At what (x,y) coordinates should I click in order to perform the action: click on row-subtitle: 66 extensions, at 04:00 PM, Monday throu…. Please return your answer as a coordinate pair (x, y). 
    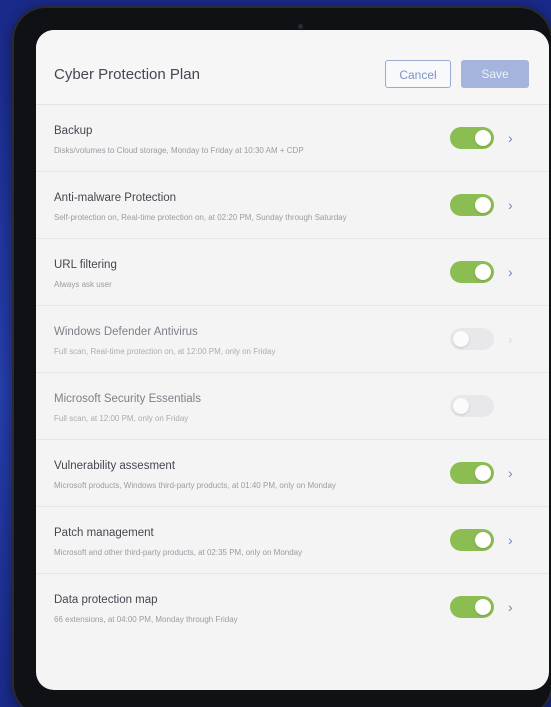
    Looking at the image, I should click on (146, 619).